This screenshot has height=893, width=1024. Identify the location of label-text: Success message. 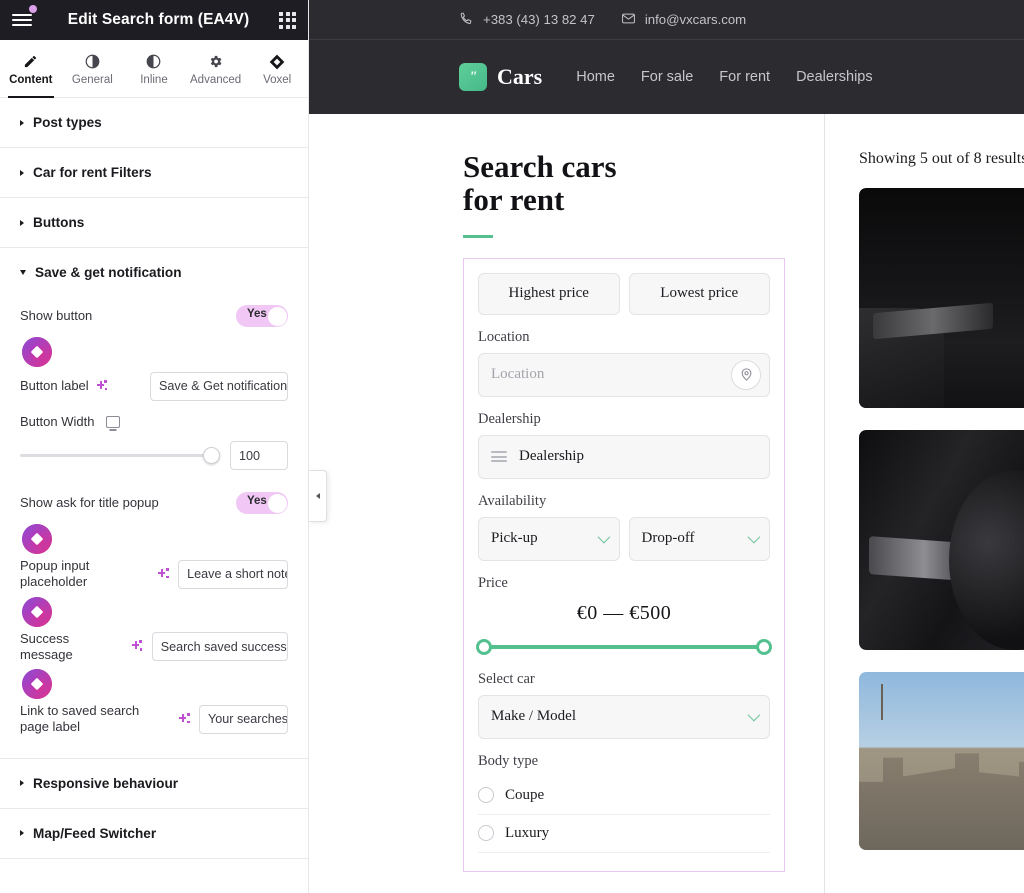
(46, 646).